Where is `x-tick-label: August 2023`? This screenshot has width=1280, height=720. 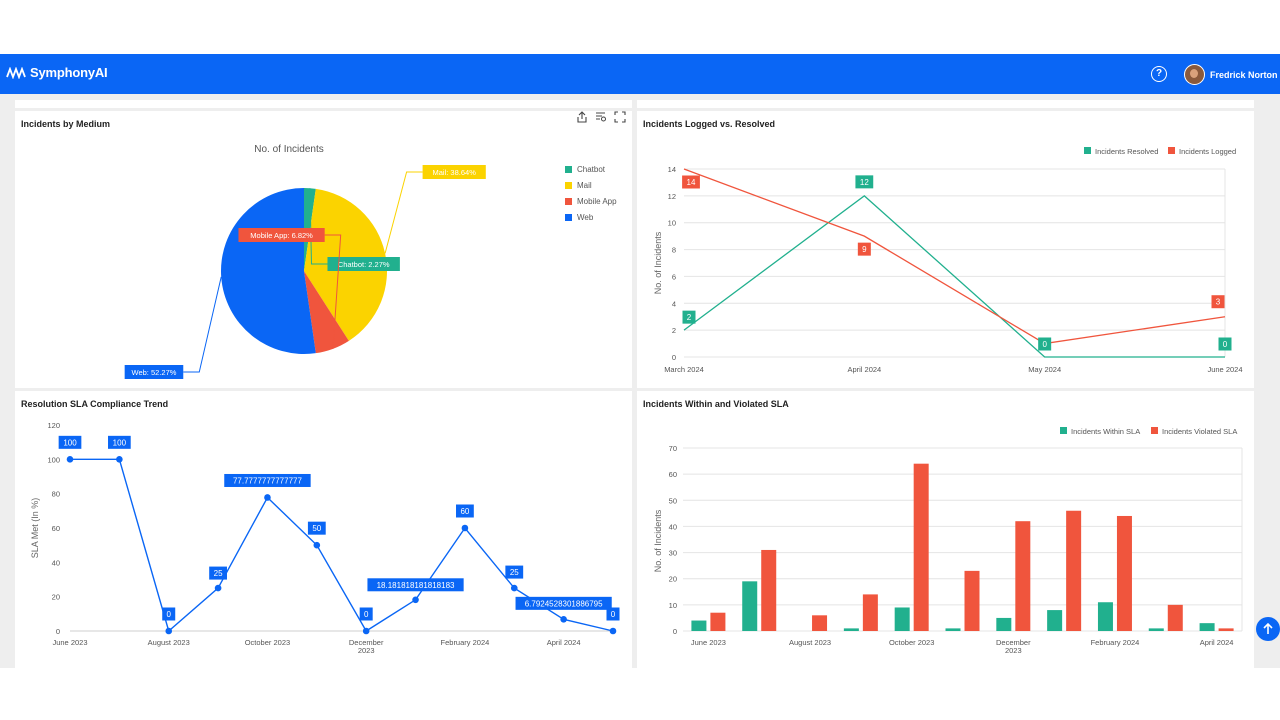 x-tick-label: August 2023 is located at coordinates (810, 642).